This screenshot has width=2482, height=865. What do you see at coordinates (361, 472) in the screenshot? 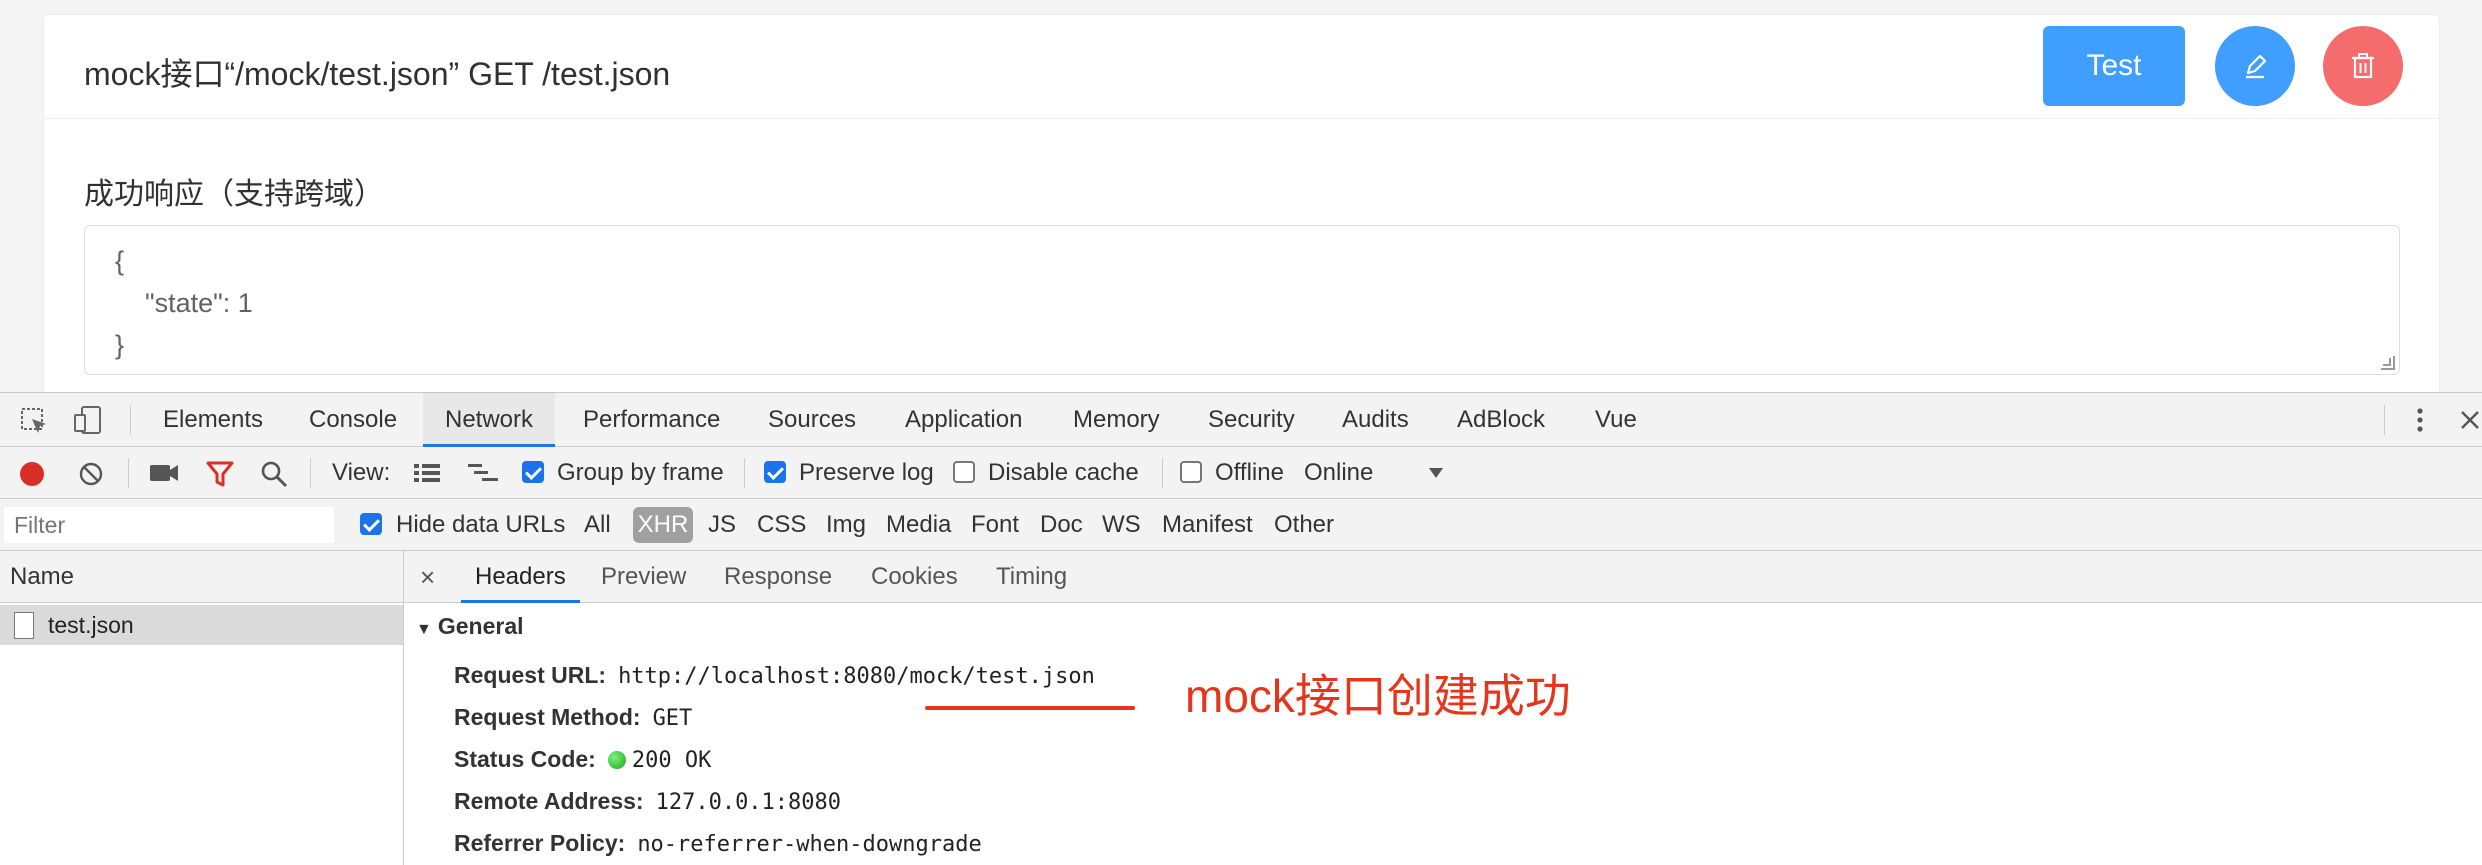
I see `view-label: View:` at bounding box center [361, 472].